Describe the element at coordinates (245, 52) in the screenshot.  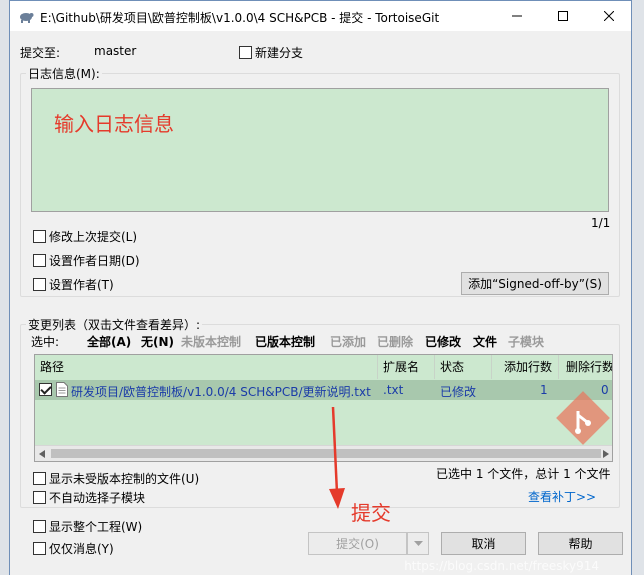
I see `new-branch-checkbox-box` at that location.